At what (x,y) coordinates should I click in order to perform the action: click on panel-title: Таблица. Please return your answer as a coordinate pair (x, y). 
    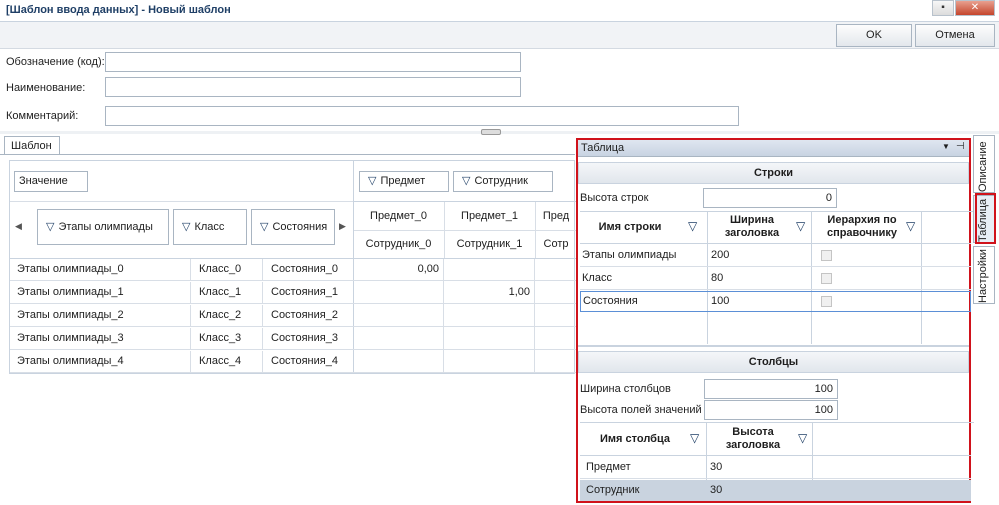
    Looking at the image, I should click on (603, 148).